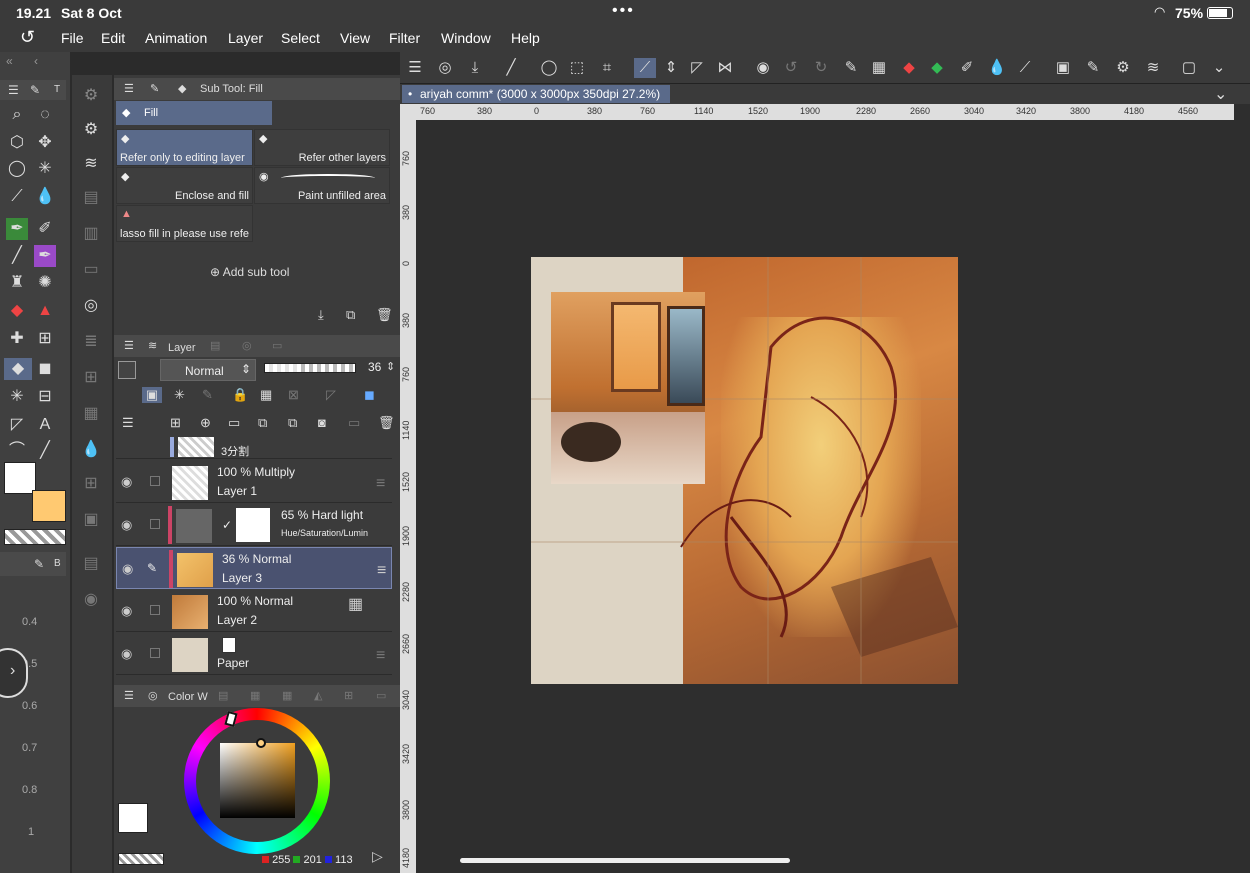 The width and height of the screenshot is (1250, 873). What do you see at coordinates (348, 695) in the screenshot?
I see `color-tab-icon: ⊞` at bounding box center [348, 695].